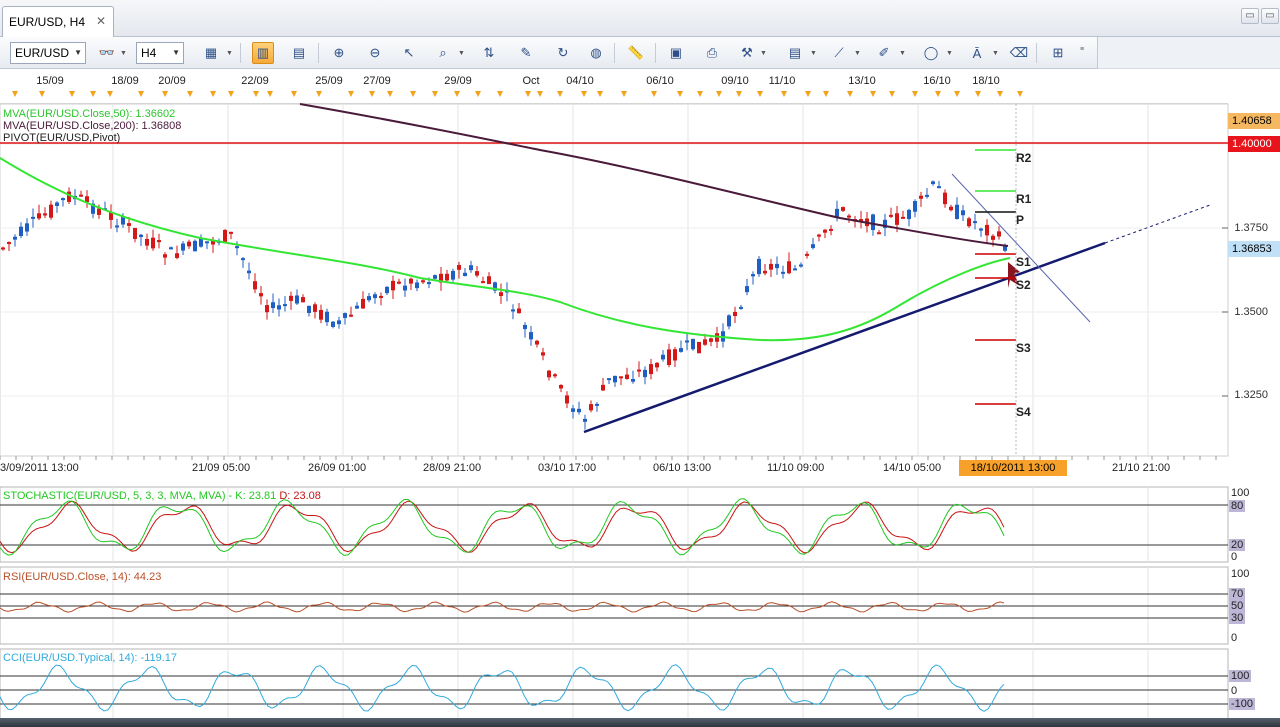 The width and height of the screenshot is (1280, 727). What do you see at coordinates (1024, 158) in the screenshot?
I see `pivot-r2-label: R2` at bounding box center [1024, 158].